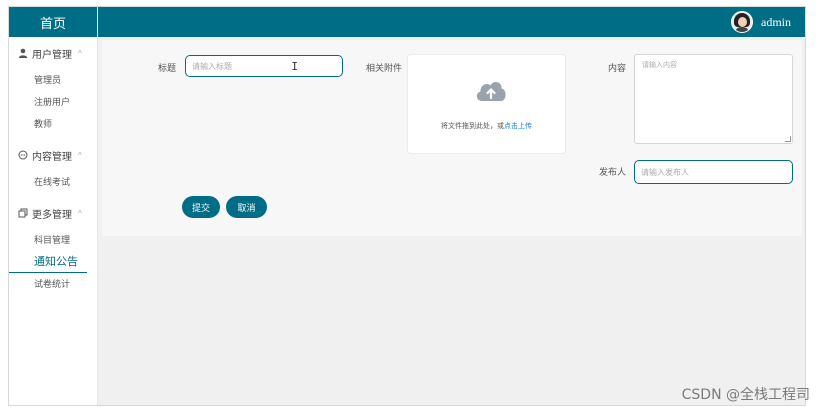 This screenshot has height=410, width=824. Describe the element at coordinates (53, 124) in the screenshot. I see `sidebar-item-teacher: 教师` at that location.